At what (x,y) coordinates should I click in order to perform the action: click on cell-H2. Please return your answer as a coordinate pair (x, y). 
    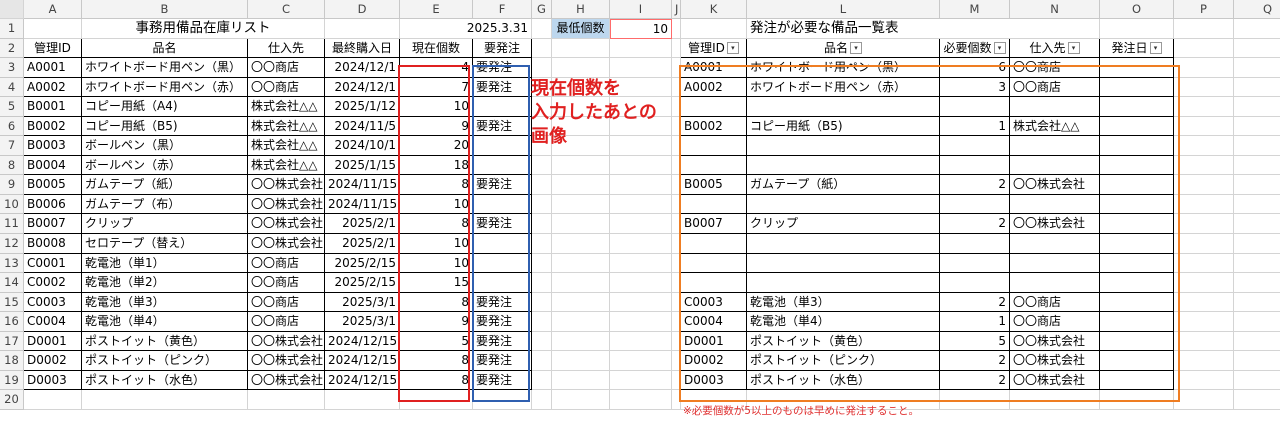
    Looking at the image, I should click on (581, 48).